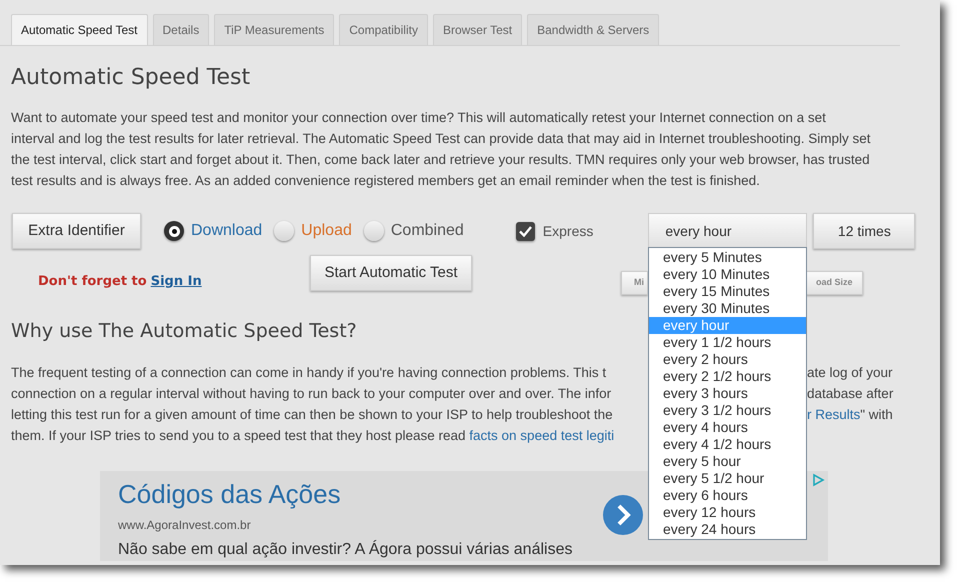 This screenshot has height=584, width=959. Describe the element at coordinates (593, 29) in the screenshot. I see `tab: Bandwidth & Servers` at that location.